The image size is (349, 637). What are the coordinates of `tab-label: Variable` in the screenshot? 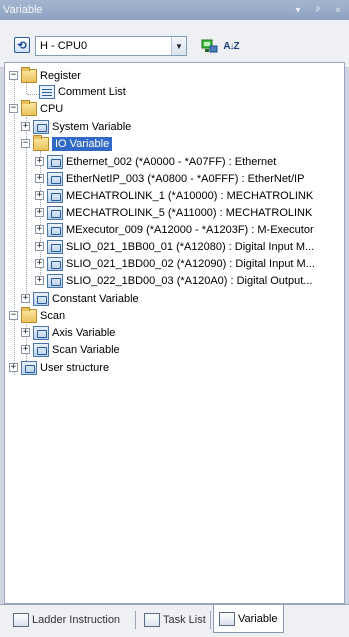 It's located at (258, 618).